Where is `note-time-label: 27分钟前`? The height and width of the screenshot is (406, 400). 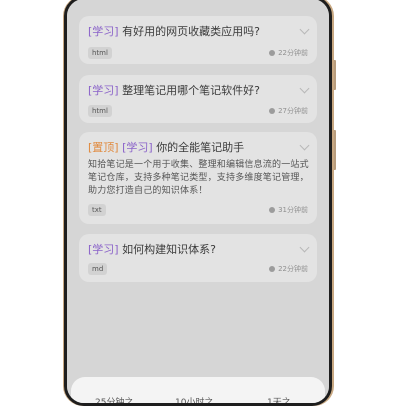
note-time-label: 27分钟前 is located at coordinates (293, 111).